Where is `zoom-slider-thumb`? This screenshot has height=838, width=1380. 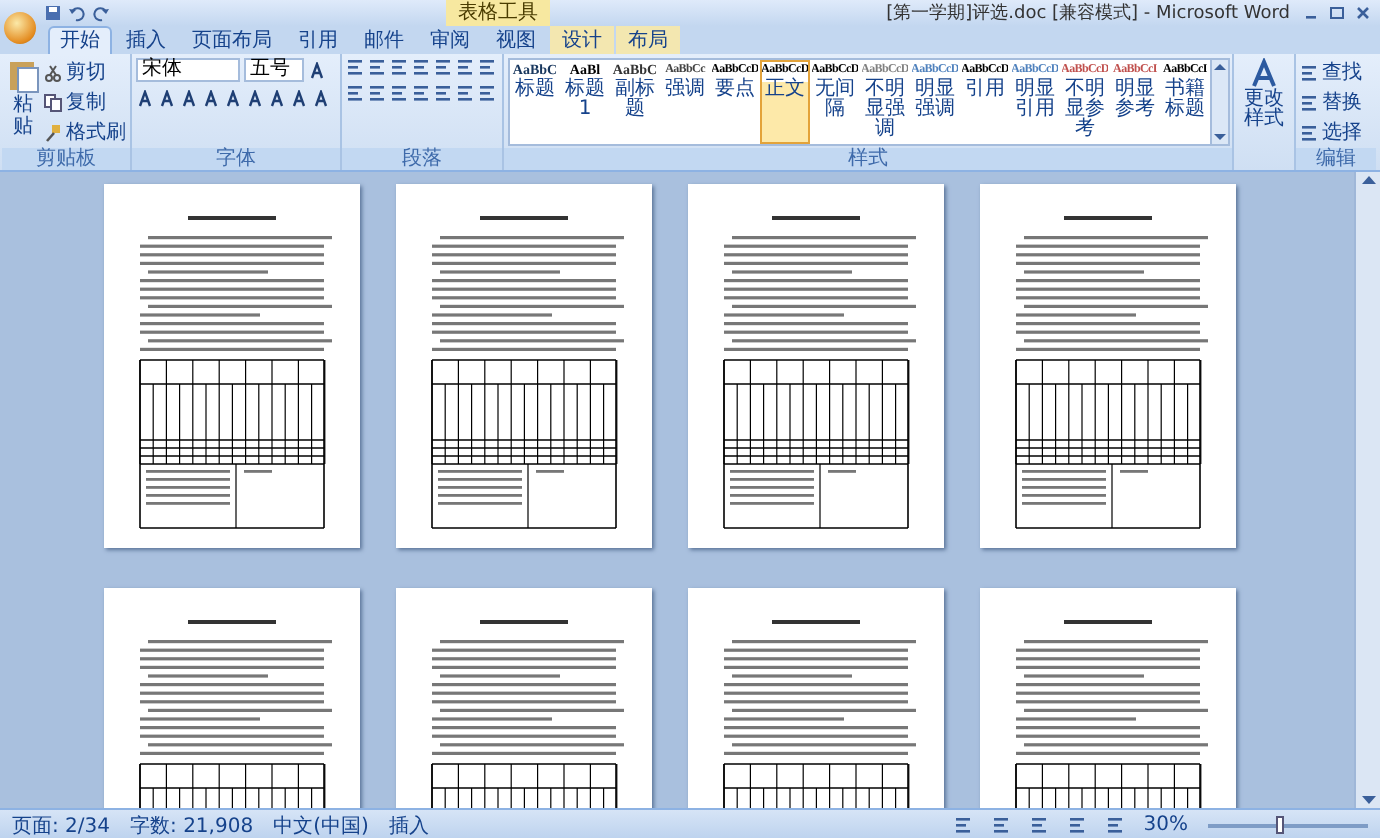
zoom-slider-thumb is located at coordinates (1280, 824).